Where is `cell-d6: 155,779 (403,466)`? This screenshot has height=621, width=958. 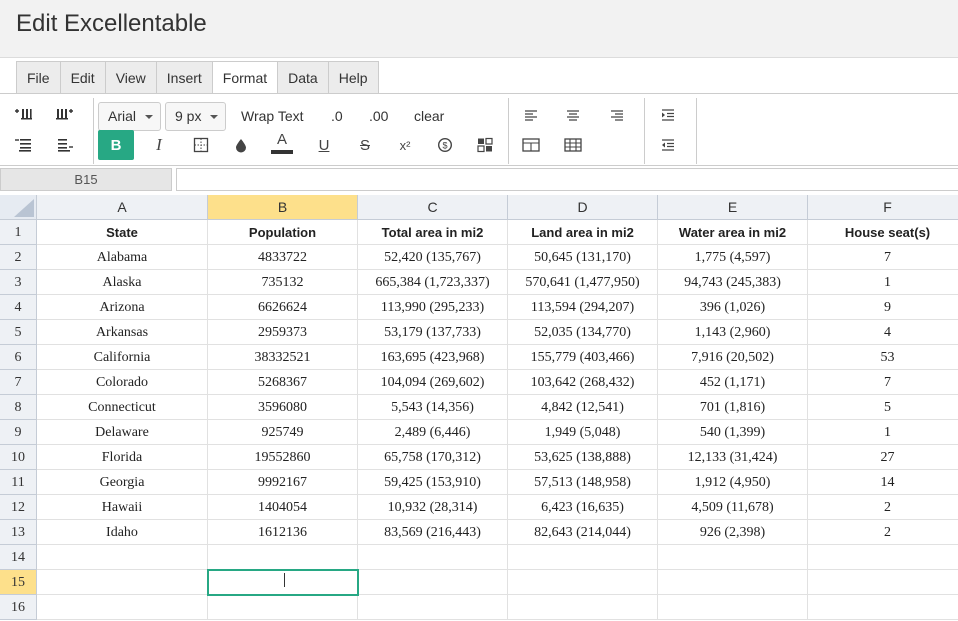 cell-d6: 155,779 (403,466) is located at coordinates (583, 357).